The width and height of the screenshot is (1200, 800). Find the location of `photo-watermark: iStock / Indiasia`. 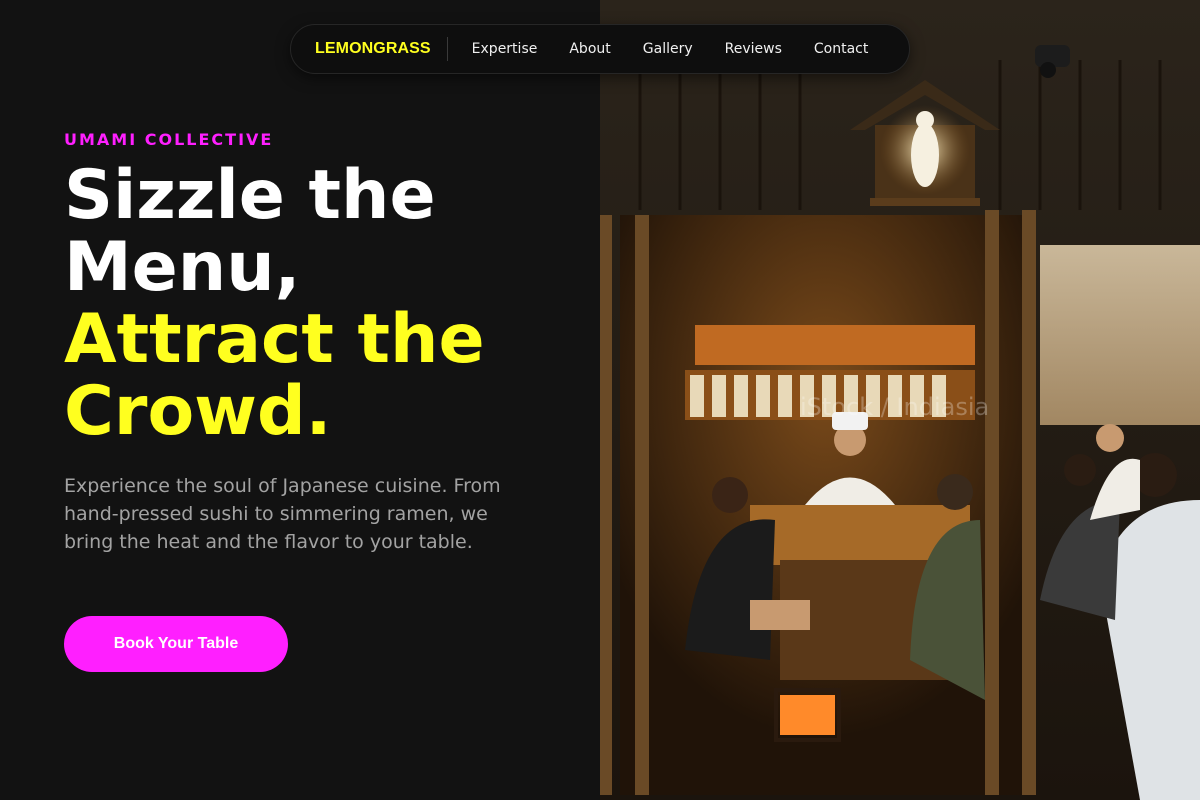

photo-watermark: iStock / Indiasia is located at coordinates (894, 407).